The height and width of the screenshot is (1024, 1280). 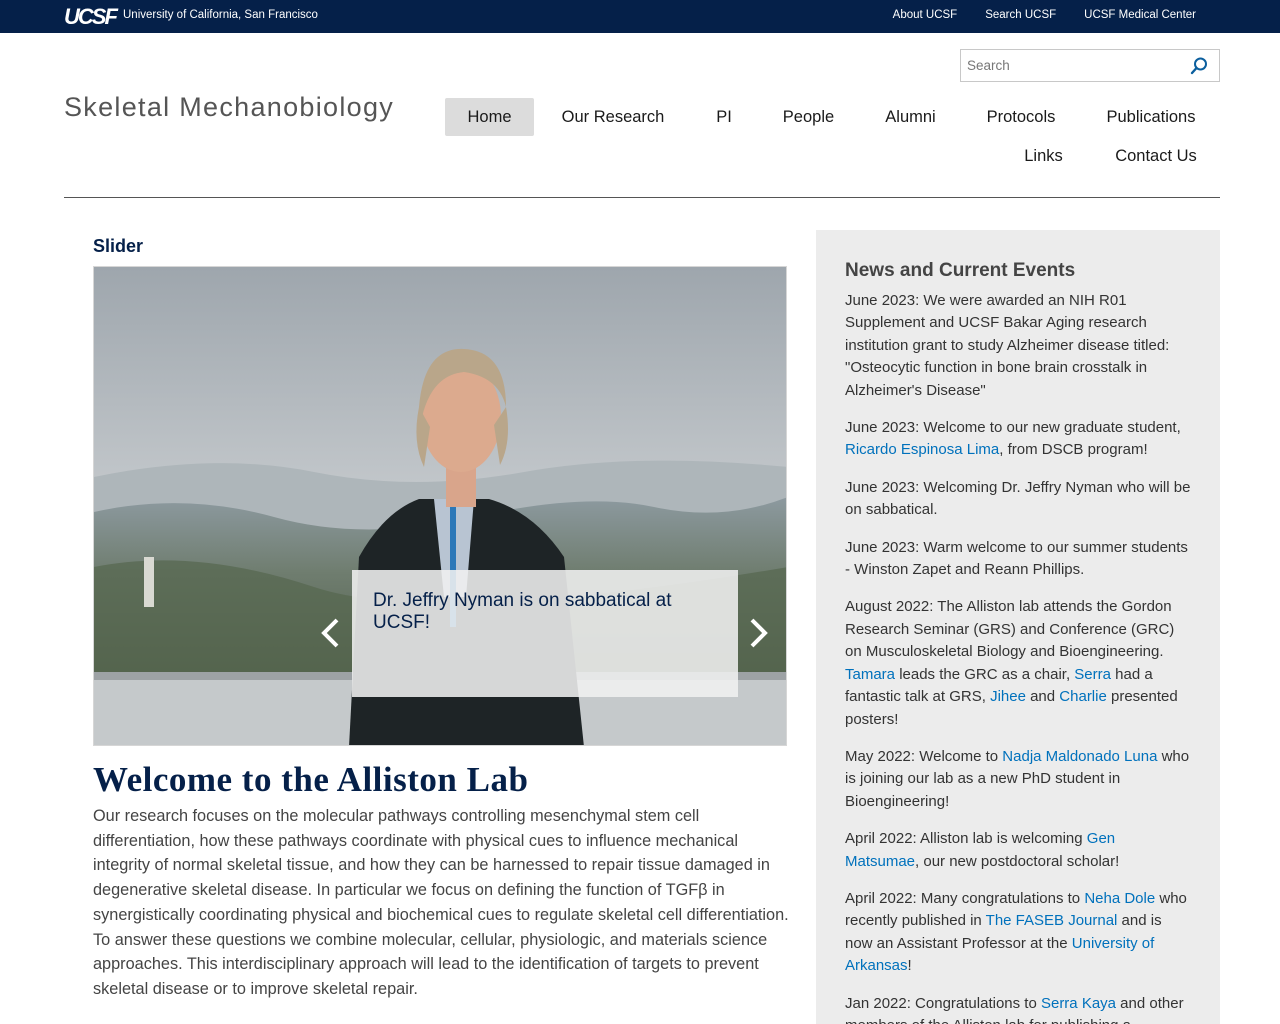 I want to click on news-link: Nadja Maldonado Luna, so click(x=1079, y=756).